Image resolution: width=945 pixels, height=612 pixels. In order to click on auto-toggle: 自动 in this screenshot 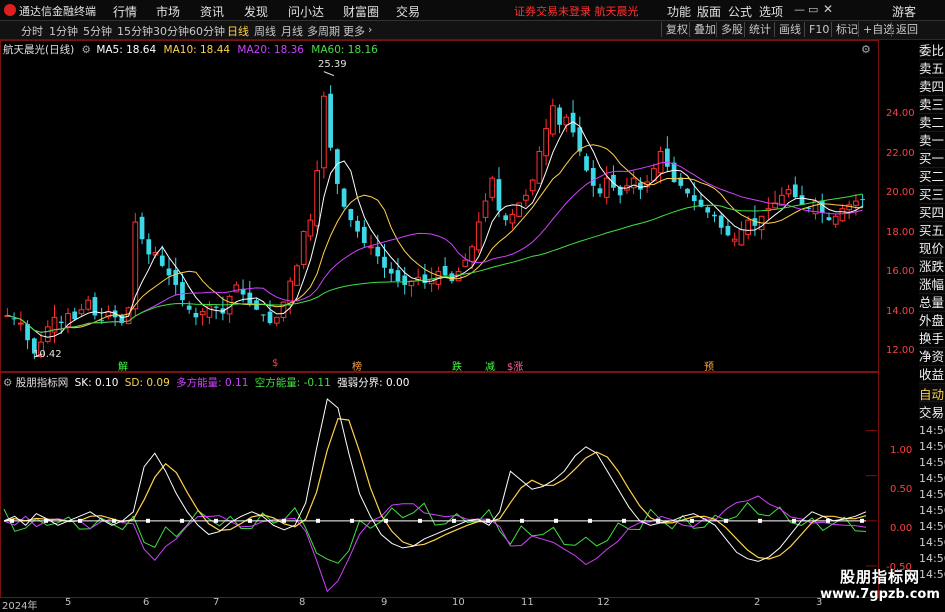, I will do `click(932, 393)`.